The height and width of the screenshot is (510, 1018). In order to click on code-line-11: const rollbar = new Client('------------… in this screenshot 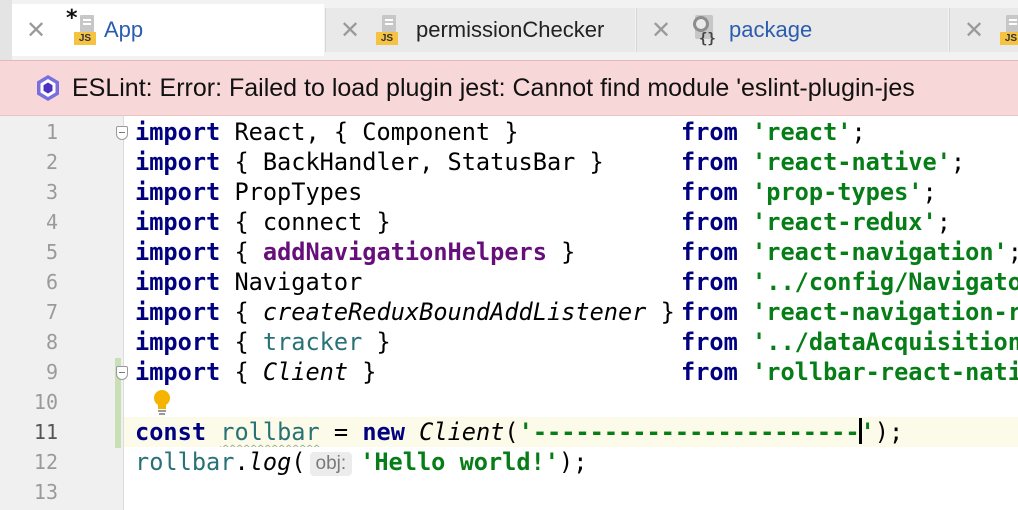, I will do `click(571, 432)`.